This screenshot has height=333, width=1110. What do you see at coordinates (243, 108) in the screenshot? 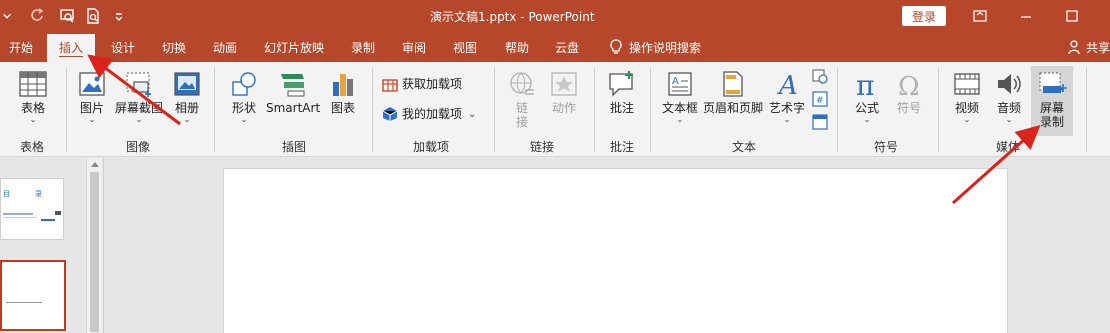
I see `shapes-label: 形状` at bounding box center [243, 108].